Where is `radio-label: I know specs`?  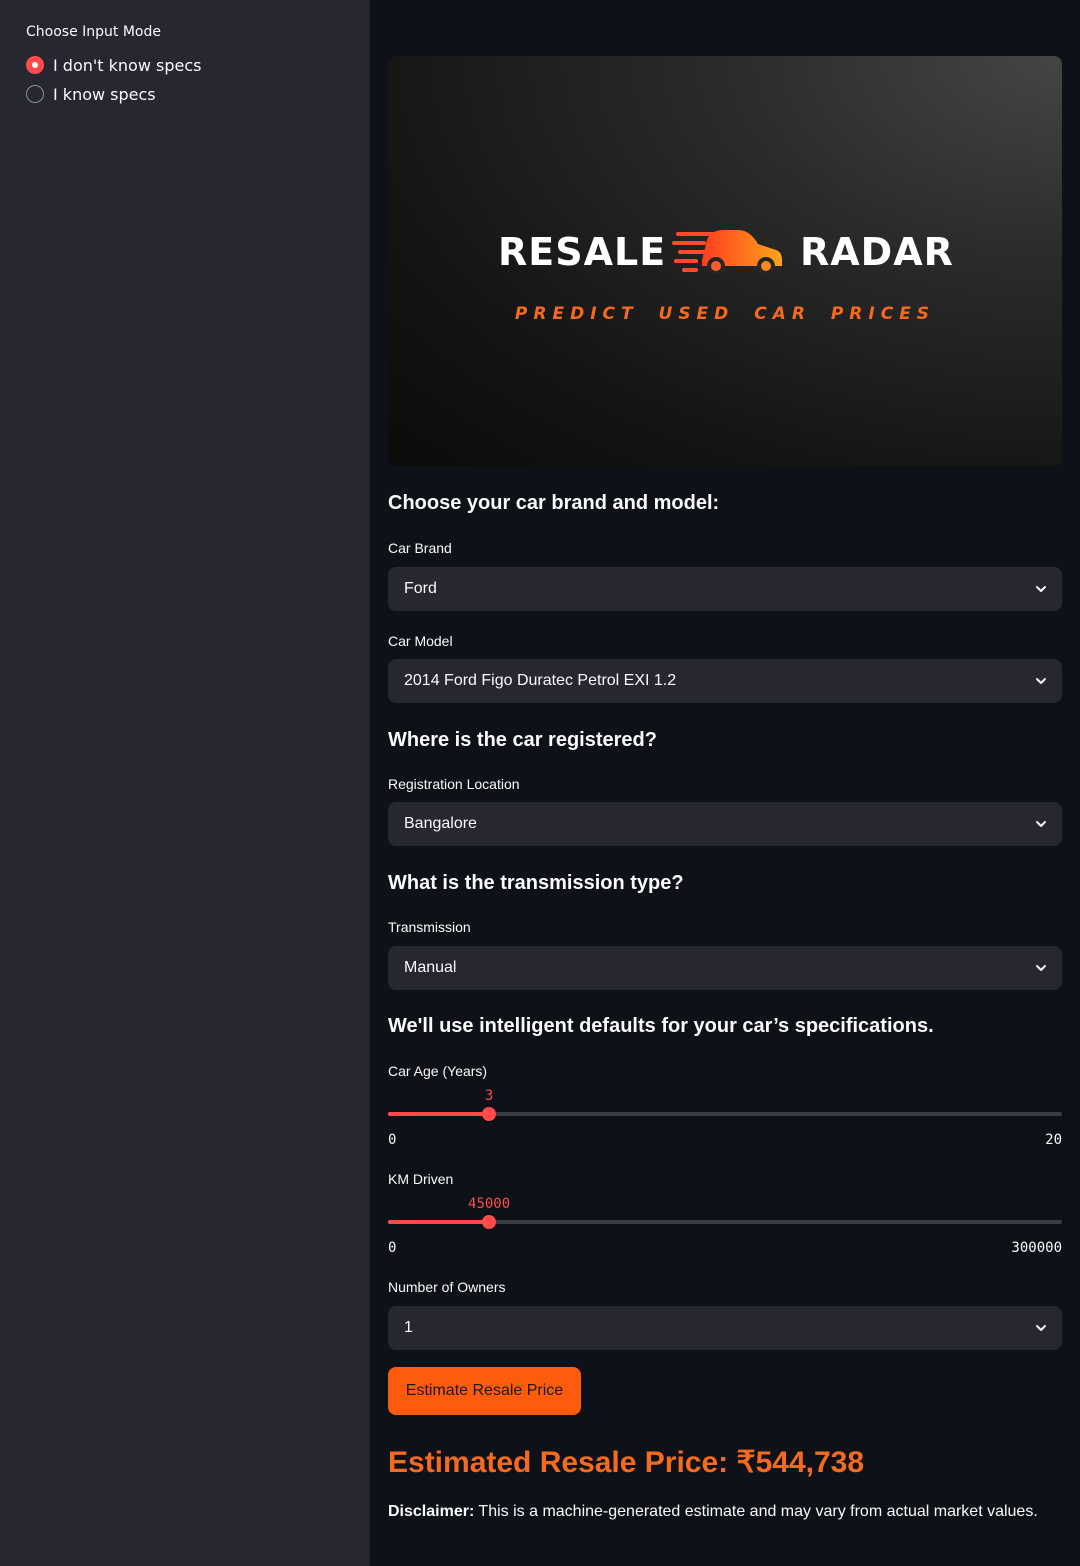
radio-label: I know specs is located at coordinates (104, 94).